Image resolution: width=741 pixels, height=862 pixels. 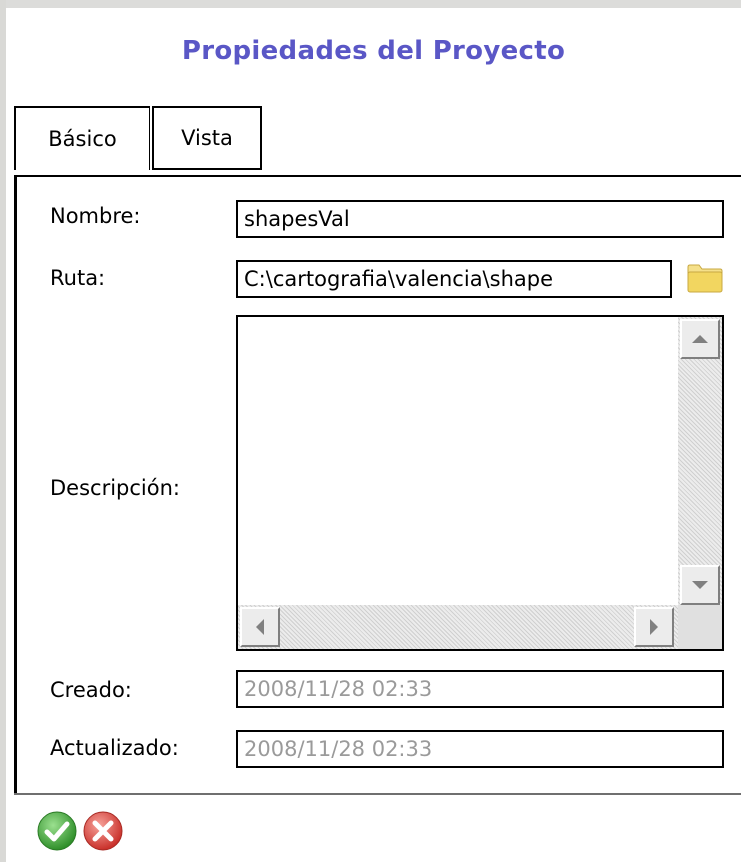 I want to click on arrow-left-icon, so click(x=260, y=627).